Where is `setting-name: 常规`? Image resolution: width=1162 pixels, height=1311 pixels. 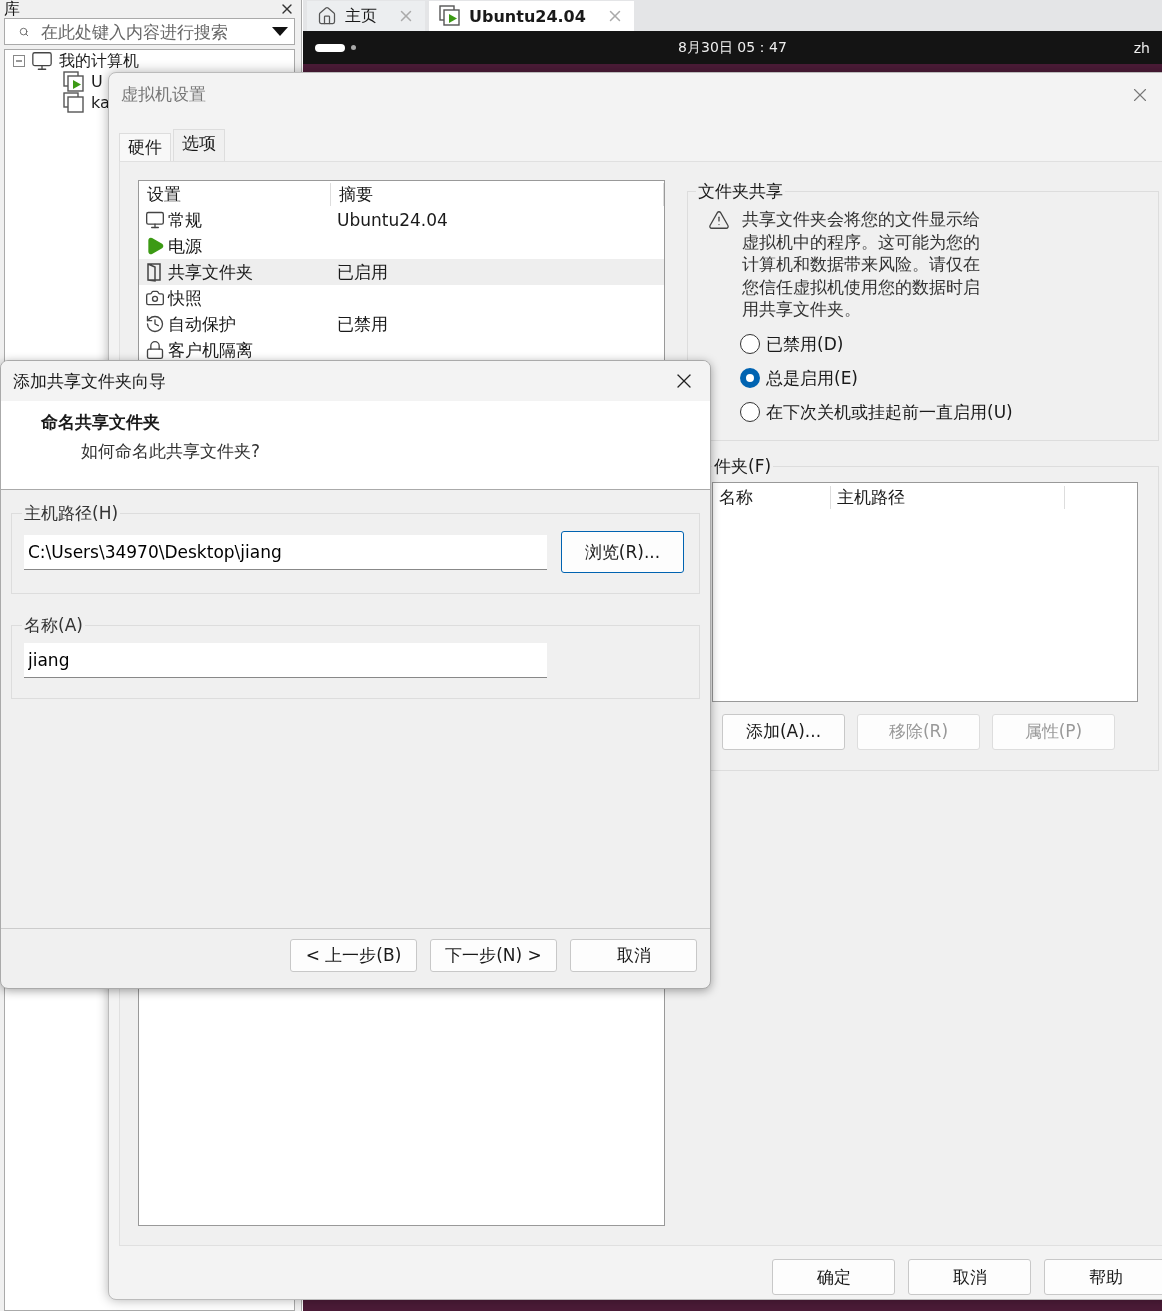
setting-name: 常规 is located at coordinates (185, 220).